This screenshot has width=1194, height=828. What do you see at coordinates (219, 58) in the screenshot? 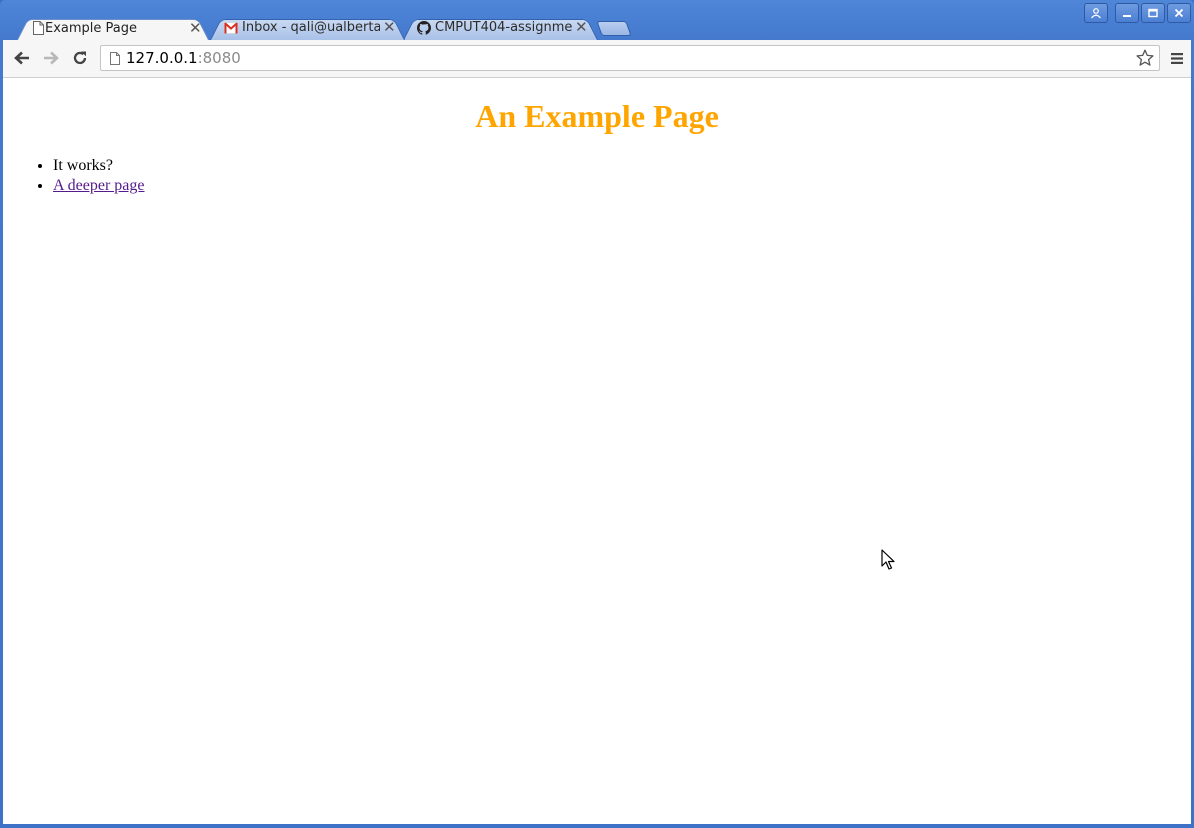
I see `url-port: :8080` at bounding box center [219, 58].